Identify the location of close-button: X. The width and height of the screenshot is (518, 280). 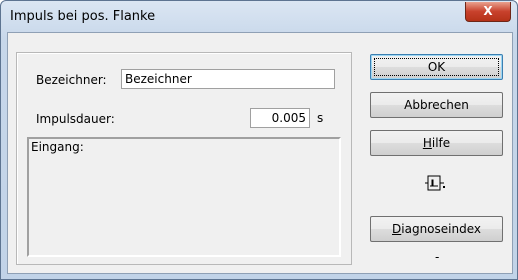
(488, 12).